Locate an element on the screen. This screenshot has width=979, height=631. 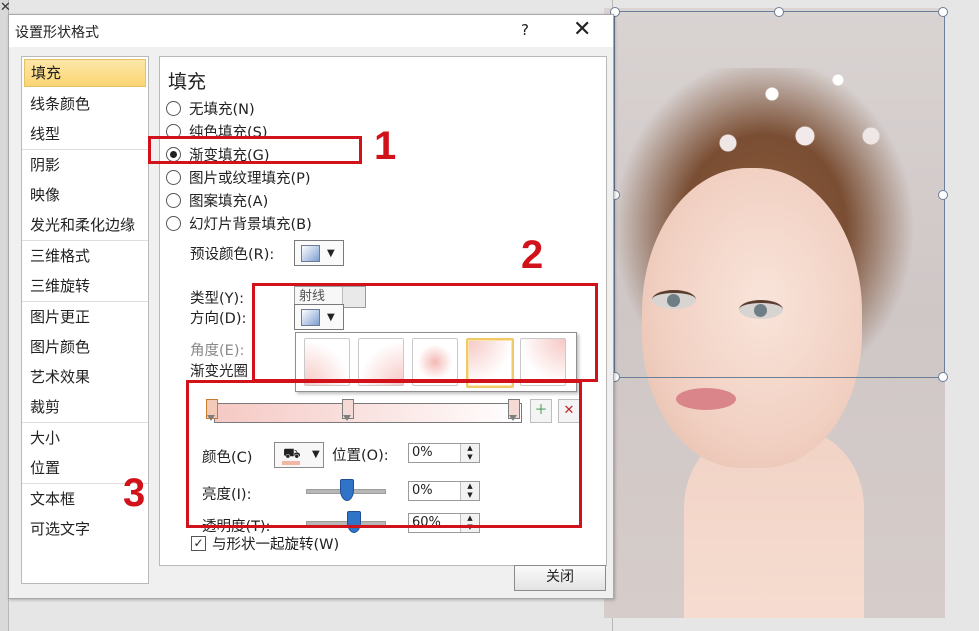
radio-pattern-fill: 图案填充(A) is located at coordinates (217, 200).